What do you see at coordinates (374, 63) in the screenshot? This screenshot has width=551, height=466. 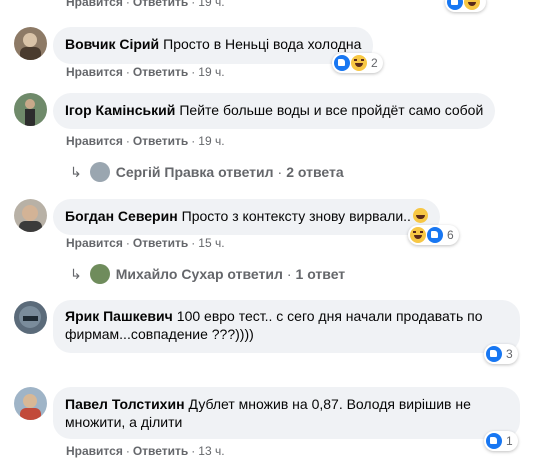 I see `reaction-count: 2` at bounding box center [374, 63].